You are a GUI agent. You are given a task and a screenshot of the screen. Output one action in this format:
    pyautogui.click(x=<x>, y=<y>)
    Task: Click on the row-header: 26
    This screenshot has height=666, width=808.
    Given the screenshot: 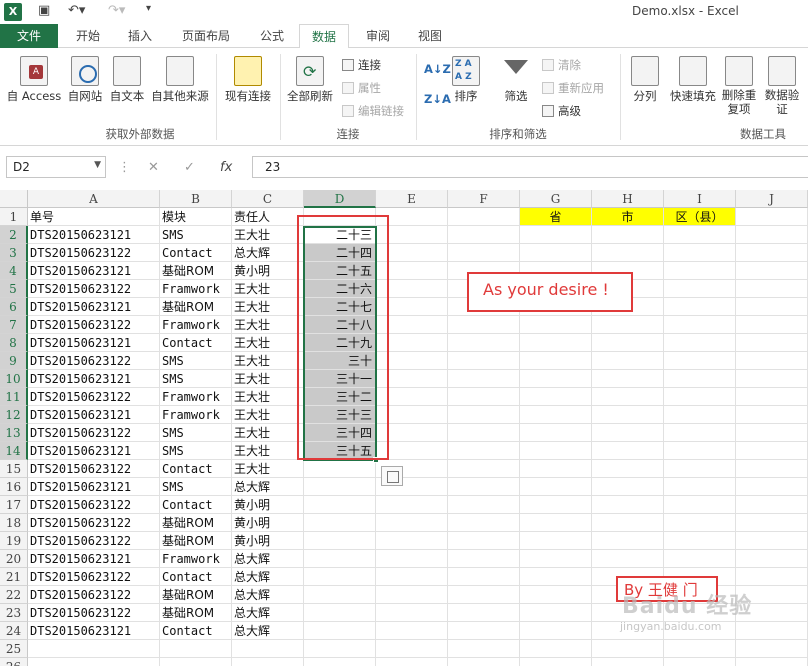 What is the action you would take?
    pyautogui.click(x=14, y=662)
    